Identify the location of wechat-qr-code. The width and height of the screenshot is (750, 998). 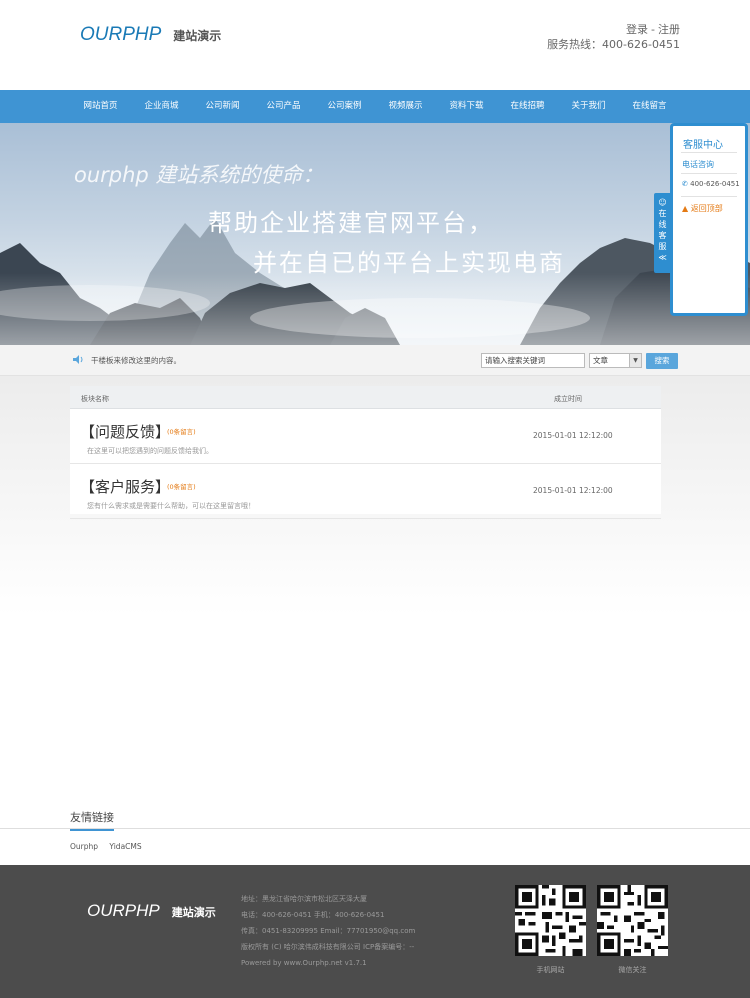
(632, 920).